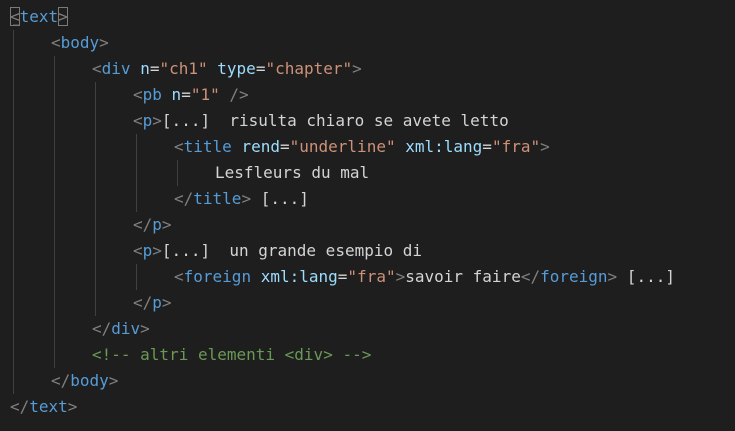 This screenshot has width=735, height=431. What do you see at coordinates (367, 95) in the screenshot?
I see `code-line: <pb n="1" />` at bounding box center [367, 95].